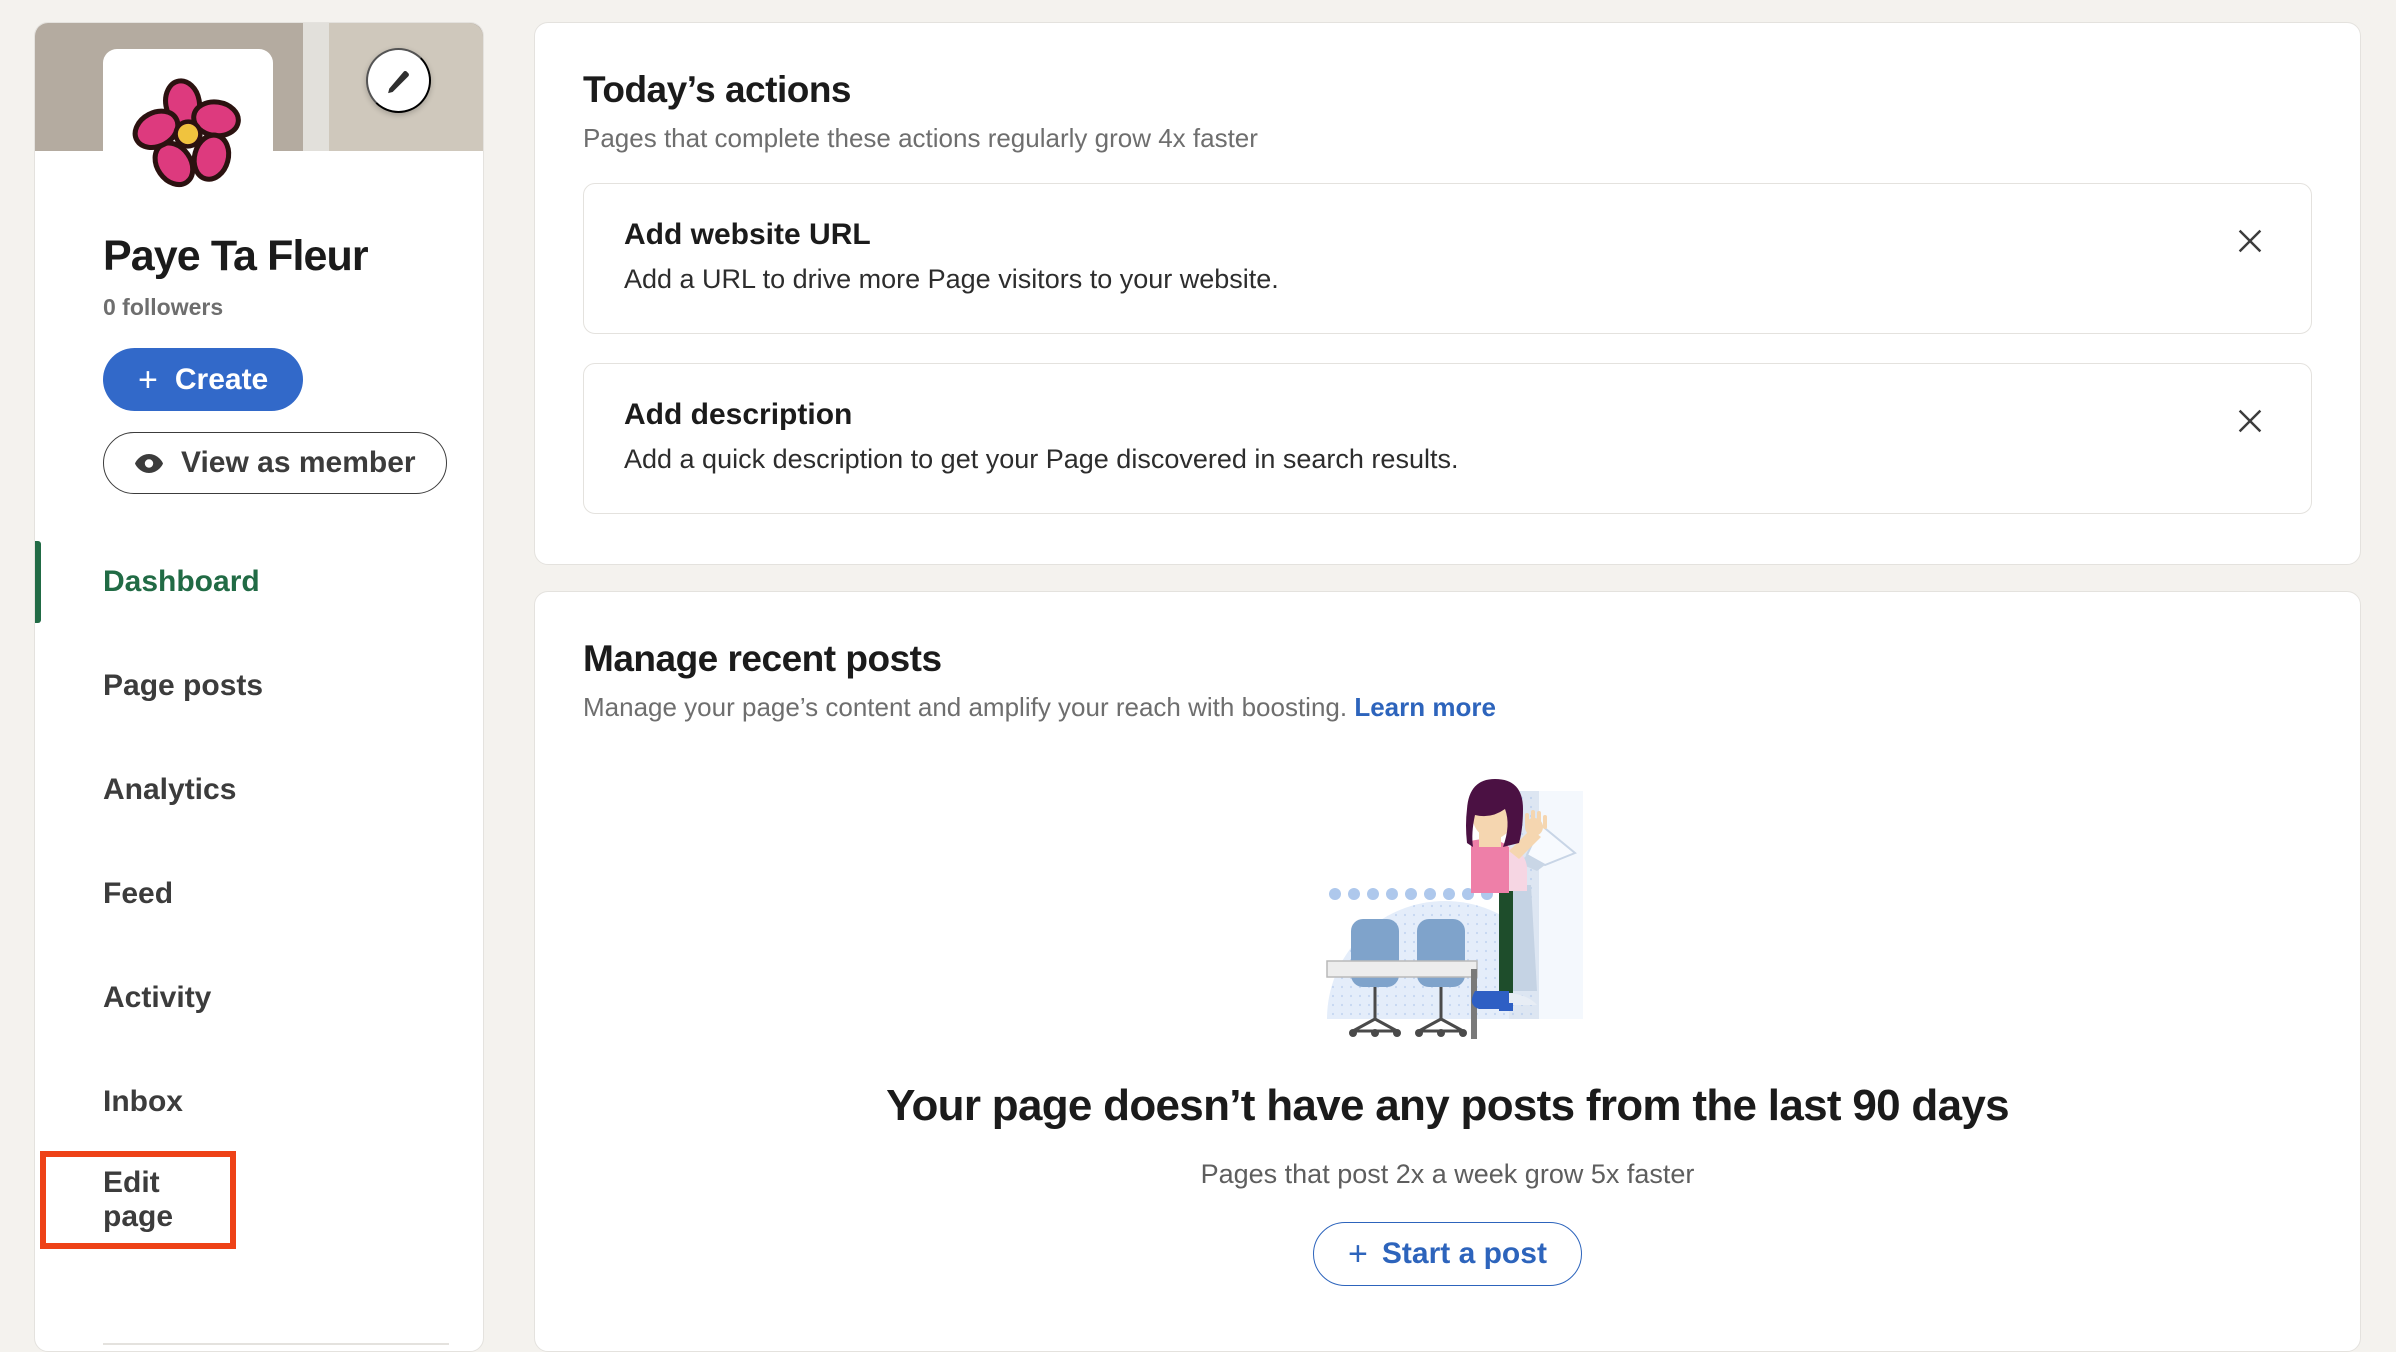 The height and width of the screenshot is (1352, 2396). I want to click on sidebar-item-label: Page posts, so click(183, 686).